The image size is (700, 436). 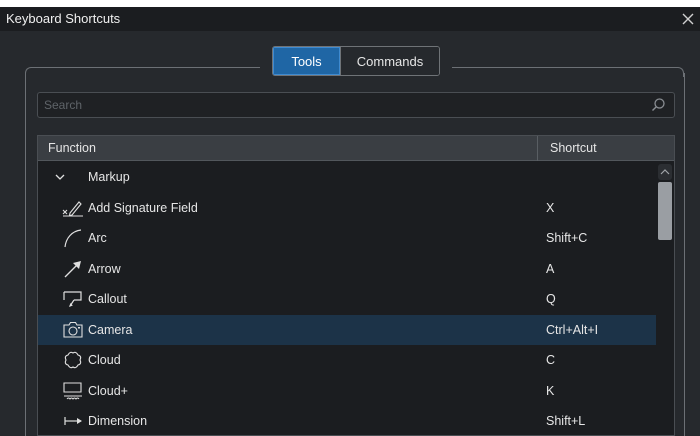 What do you see at coordinates (109, 177) in the screenshot?
I see `group-label: Markup` at bounding box center [109, 177].